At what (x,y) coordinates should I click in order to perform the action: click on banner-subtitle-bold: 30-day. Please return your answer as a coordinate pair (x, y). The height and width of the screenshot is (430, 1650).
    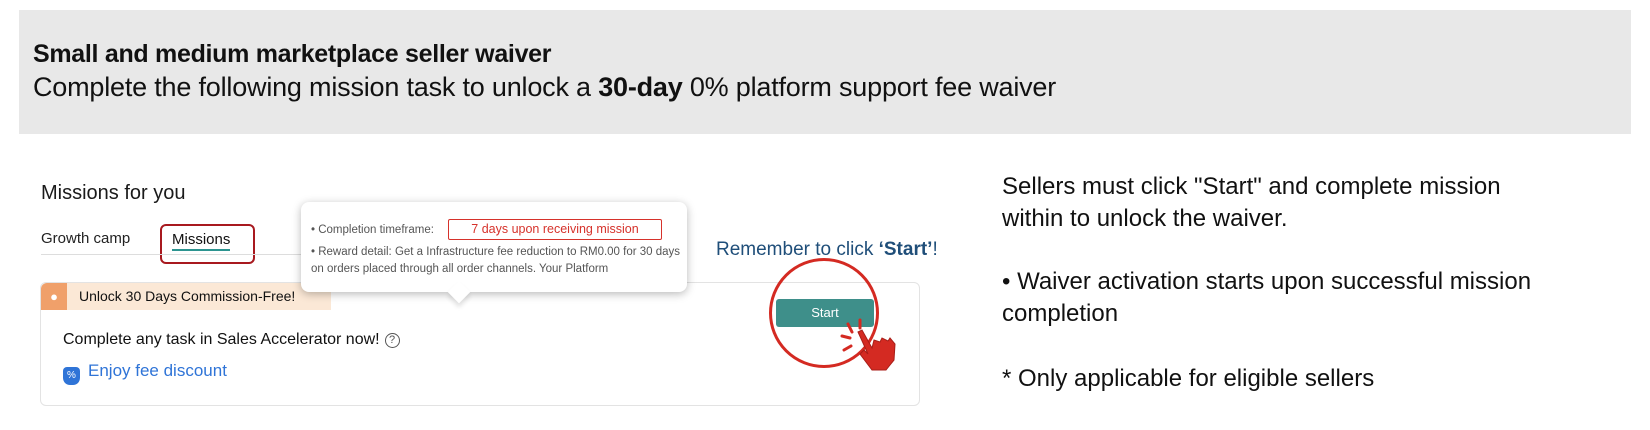
    Looking at the image, I should click on (640, 87).